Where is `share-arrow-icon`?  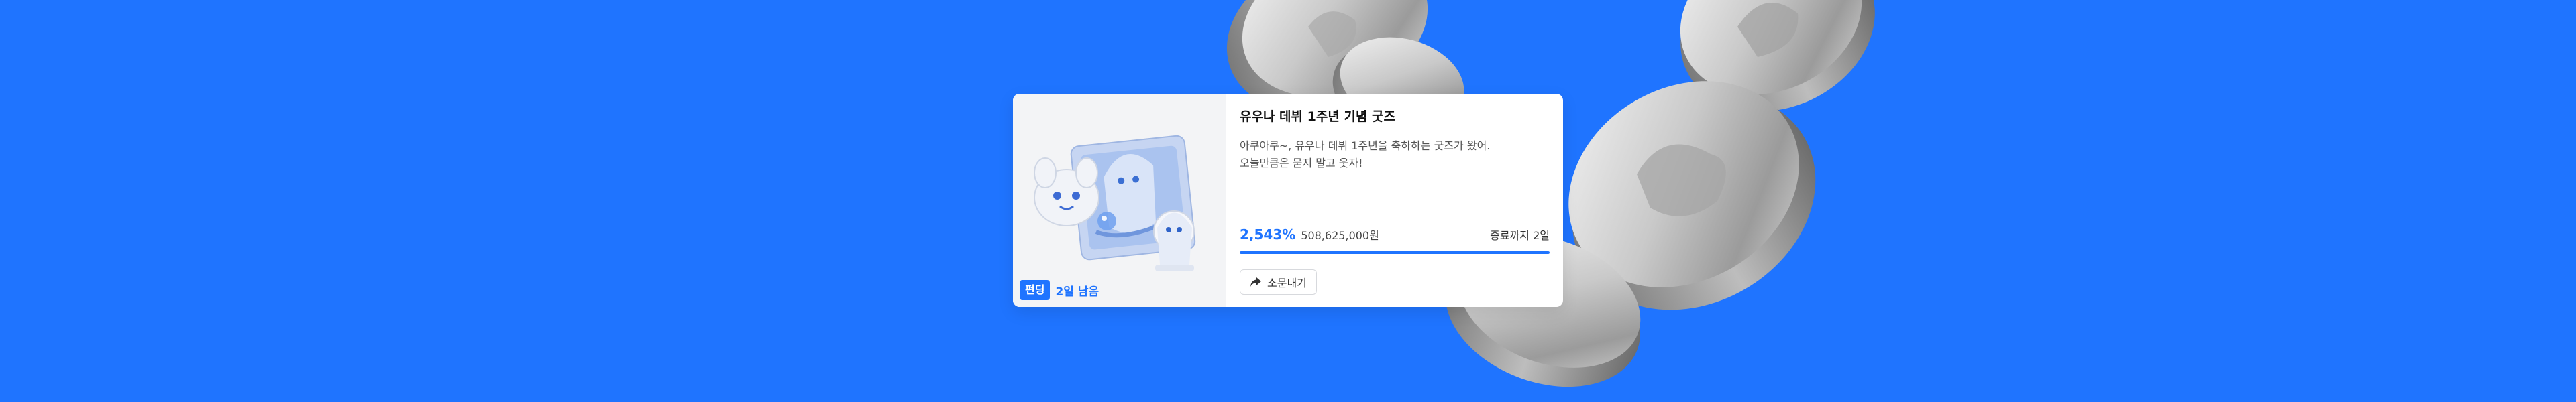 share-arrow-icon is located at coordinates (1256, 282).